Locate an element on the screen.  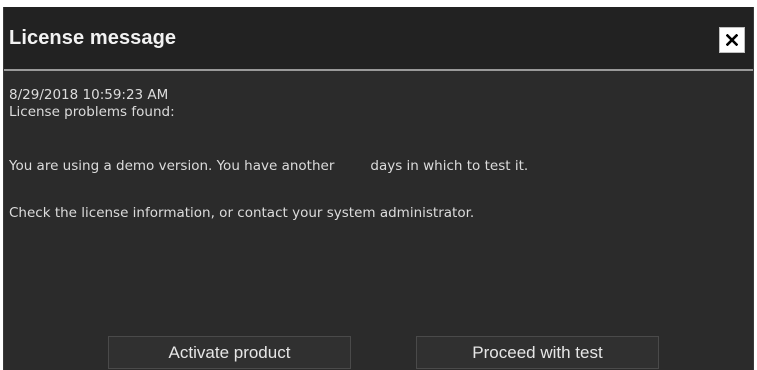
timestamp: 8/29/2018 10:59:23 AM is located at coordinates (89, 95).